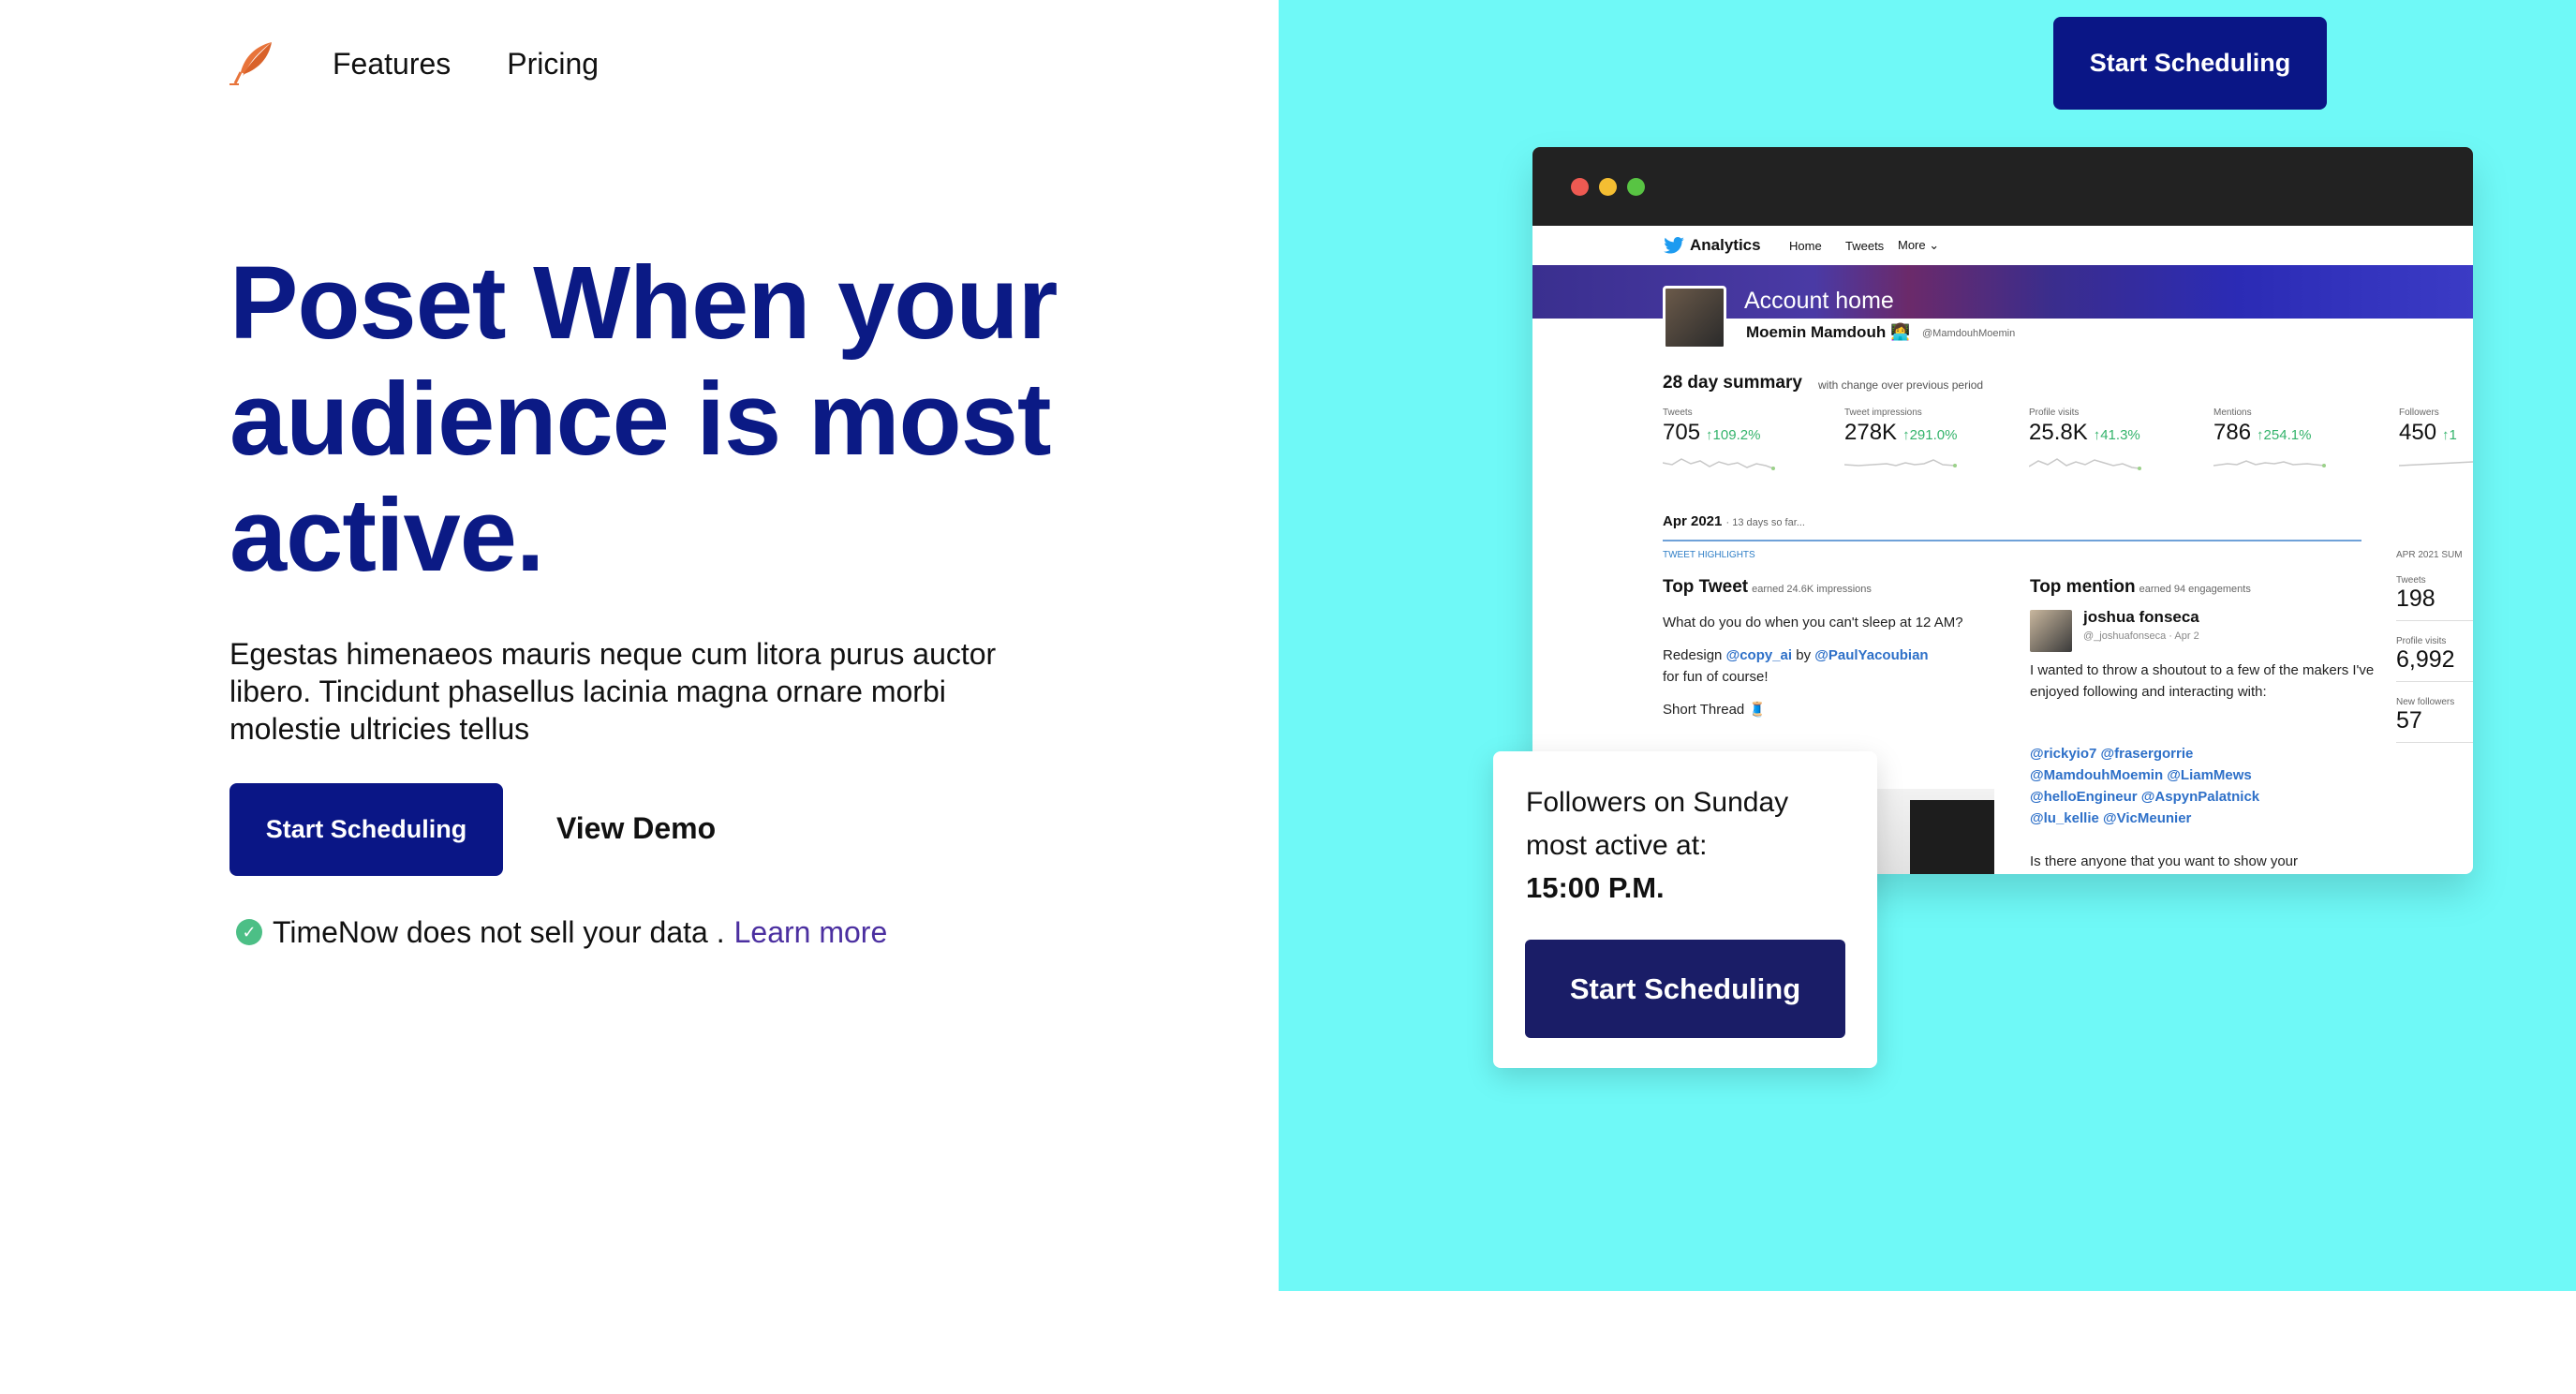  Describe the element at coordinates (2285, 435) in the screenshot. I see `stat-delta: ↑254.1%` at that location.